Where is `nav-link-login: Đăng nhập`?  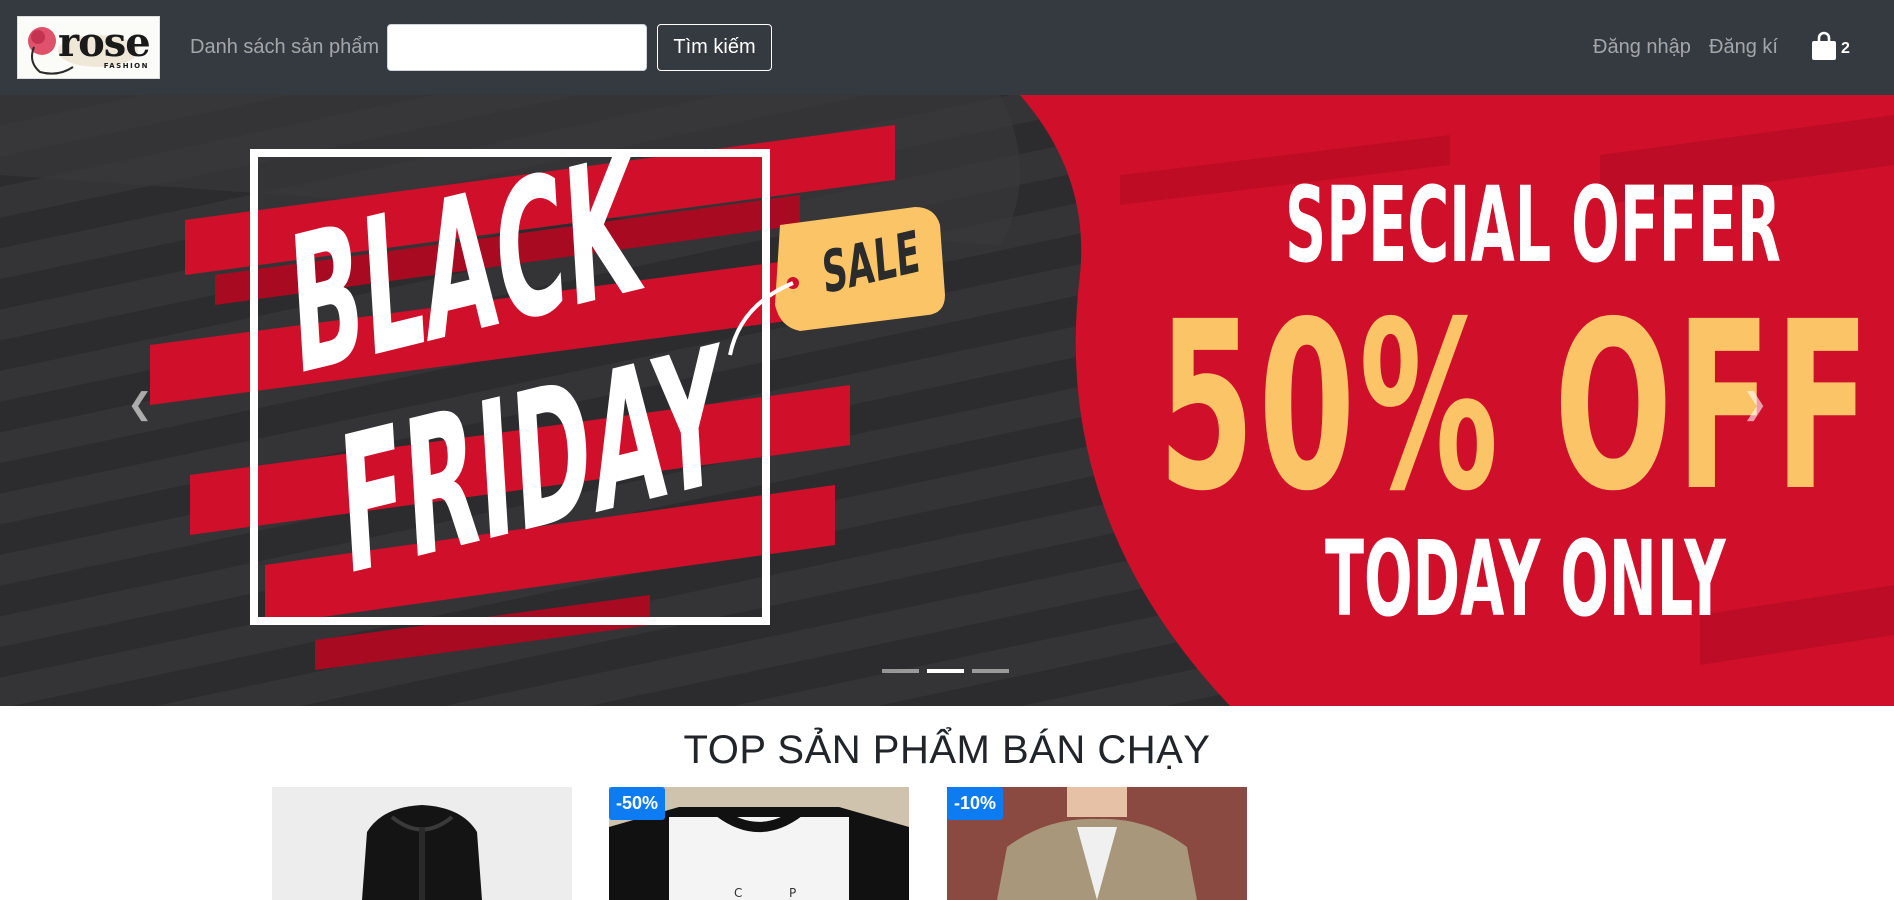 nav-link-login: Đăng nhập is located at coordinates (1642, 47).